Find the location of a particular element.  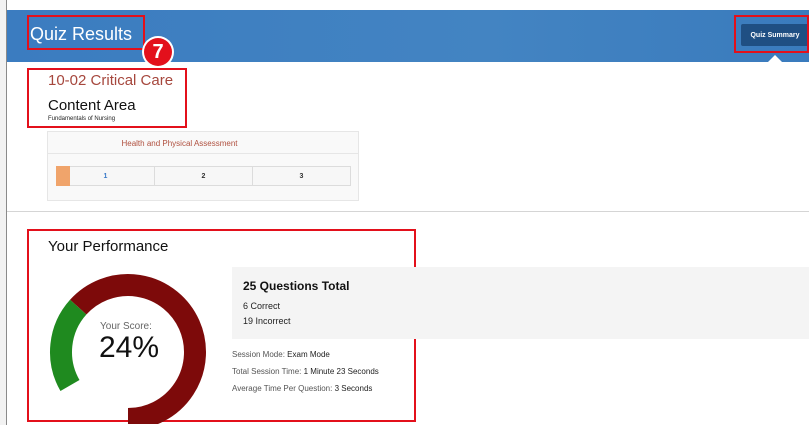

window-left-border is located at coordinates (6, 212).